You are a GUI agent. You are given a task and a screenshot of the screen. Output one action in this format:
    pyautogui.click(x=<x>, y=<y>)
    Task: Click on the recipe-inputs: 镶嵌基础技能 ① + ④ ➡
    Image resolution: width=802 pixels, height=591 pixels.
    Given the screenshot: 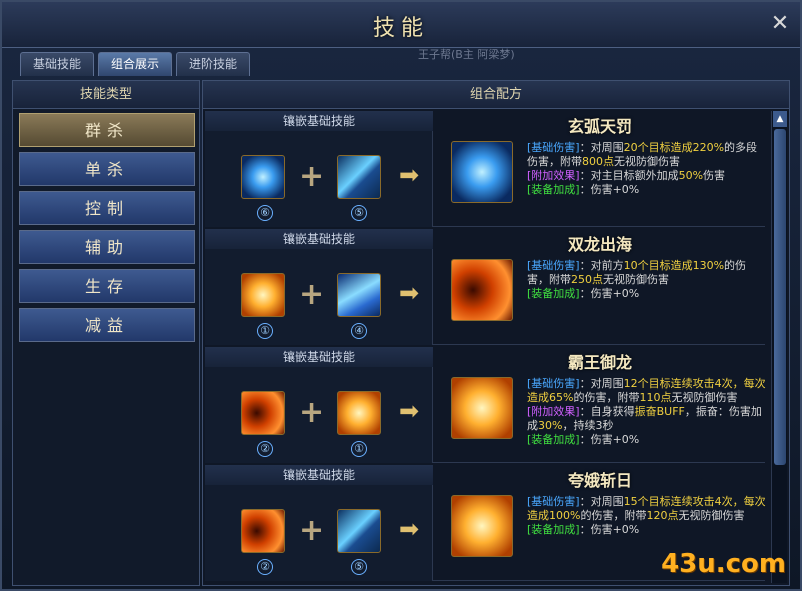 What is the action you would take?
    pyautogui.click(x=319, y=287)
    